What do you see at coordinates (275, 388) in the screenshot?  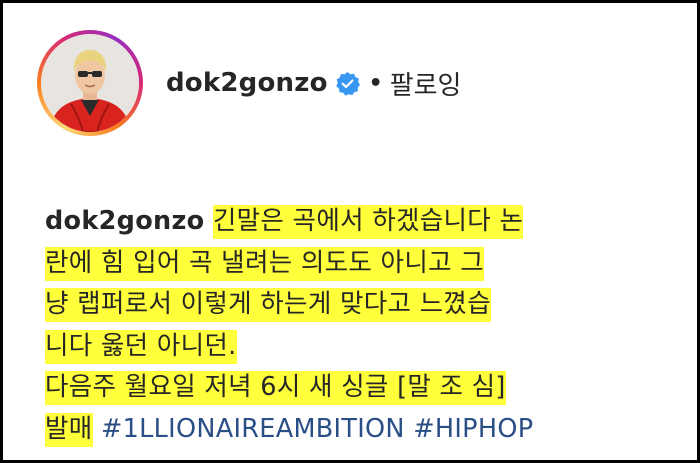 I see `caption-text: 다음주 월요일 저녁 6시 새 싱글 [말 조 심]` at bounding box center [275, 388].